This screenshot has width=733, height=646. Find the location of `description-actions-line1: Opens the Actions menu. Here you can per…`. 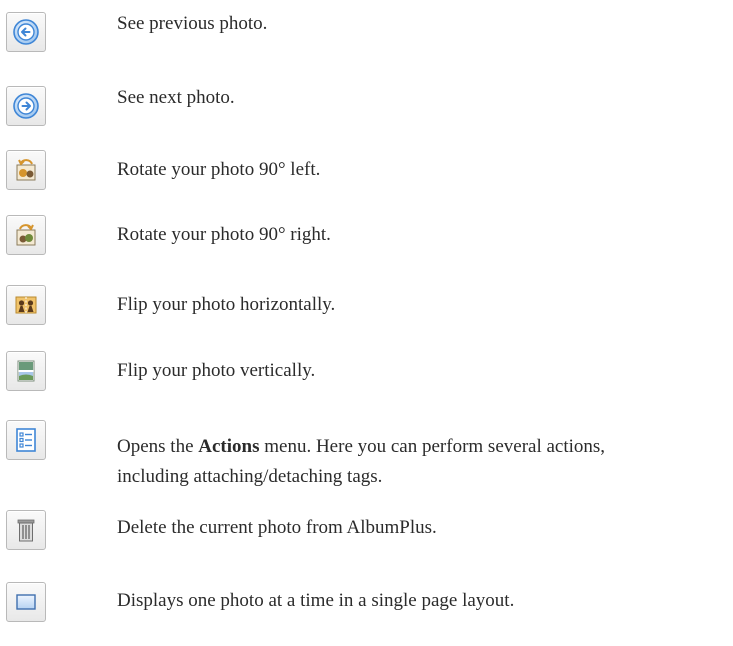

description-actions-line1: Opens the Actions menu. Here you can per… is located at coordinates (361, 447).